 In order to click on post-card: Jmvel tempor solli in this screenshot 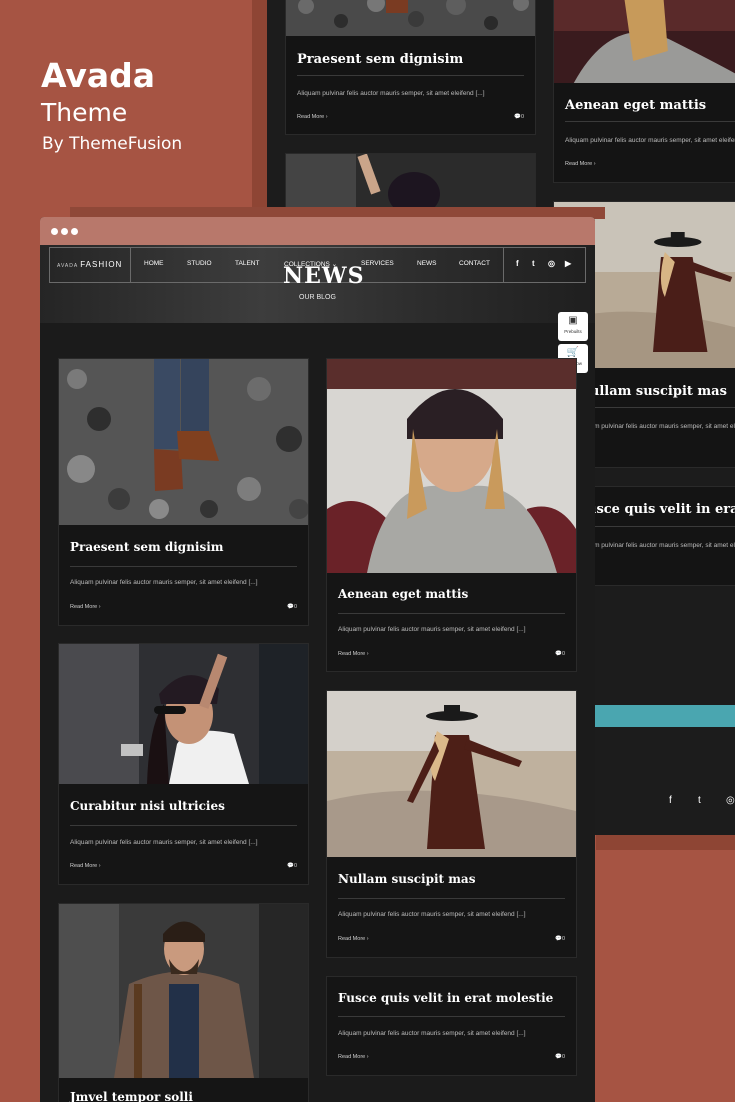, I will do `click(183, 1002)`.